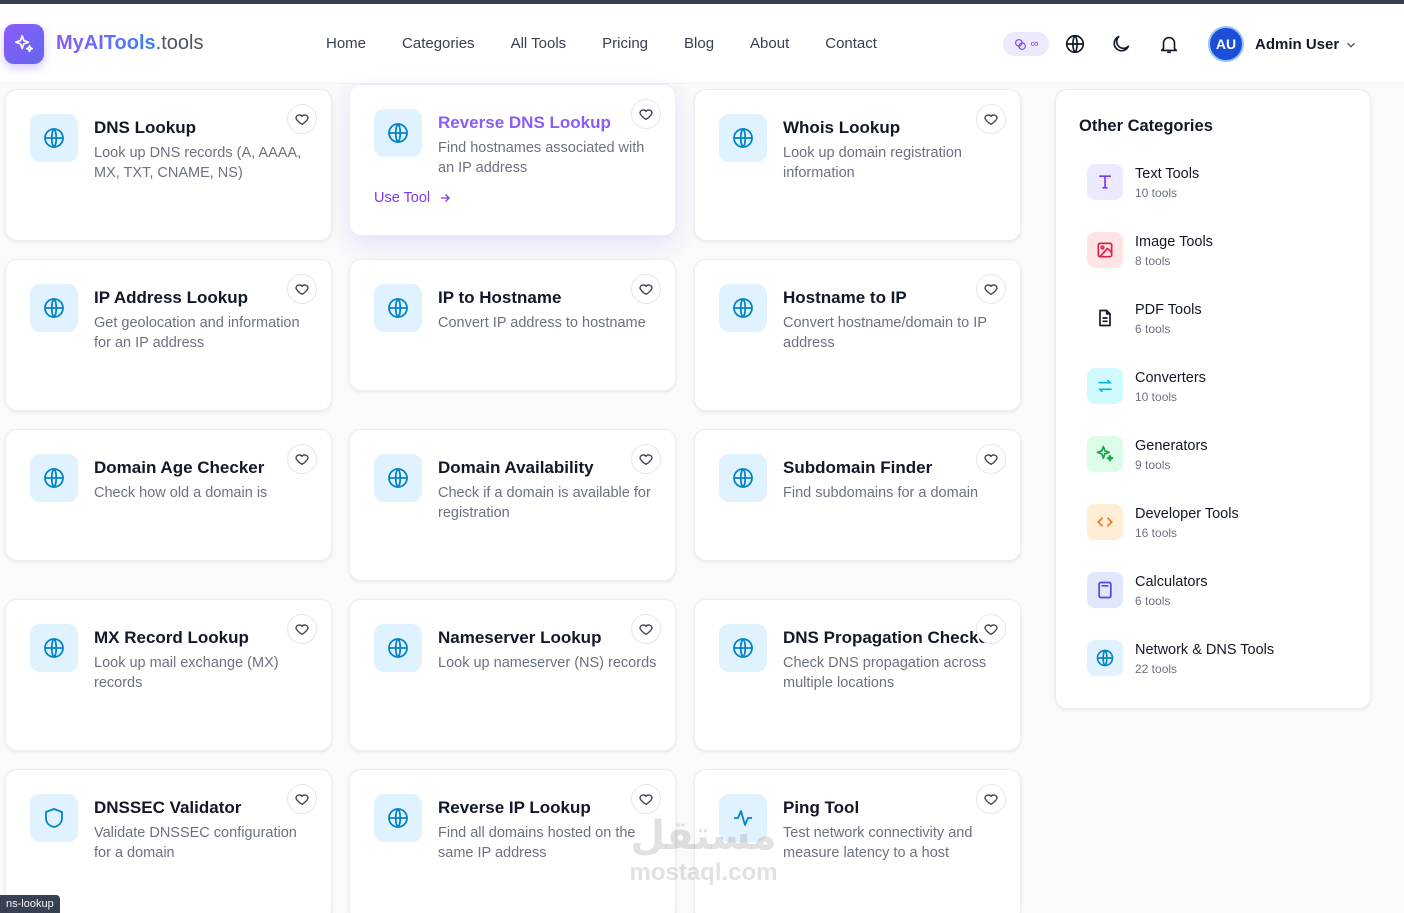 This screenshot has height=913, width=1404. What do you see at coordinates (181, 493) in the screenshot?
I see `tool-description: Check how old a domain is` at bounding box center [181, 493].